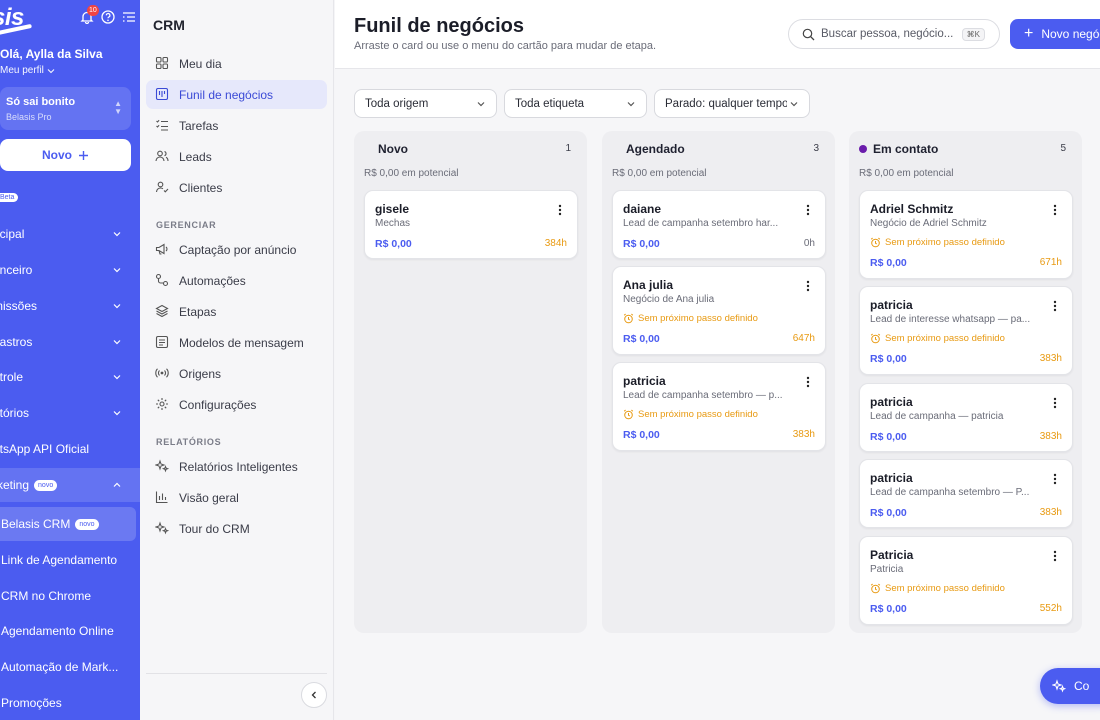  What do you see at coordinates (70, 306) in the screenshot?
I see `nav-comissoes: missões` at bounding box center [70, 306].